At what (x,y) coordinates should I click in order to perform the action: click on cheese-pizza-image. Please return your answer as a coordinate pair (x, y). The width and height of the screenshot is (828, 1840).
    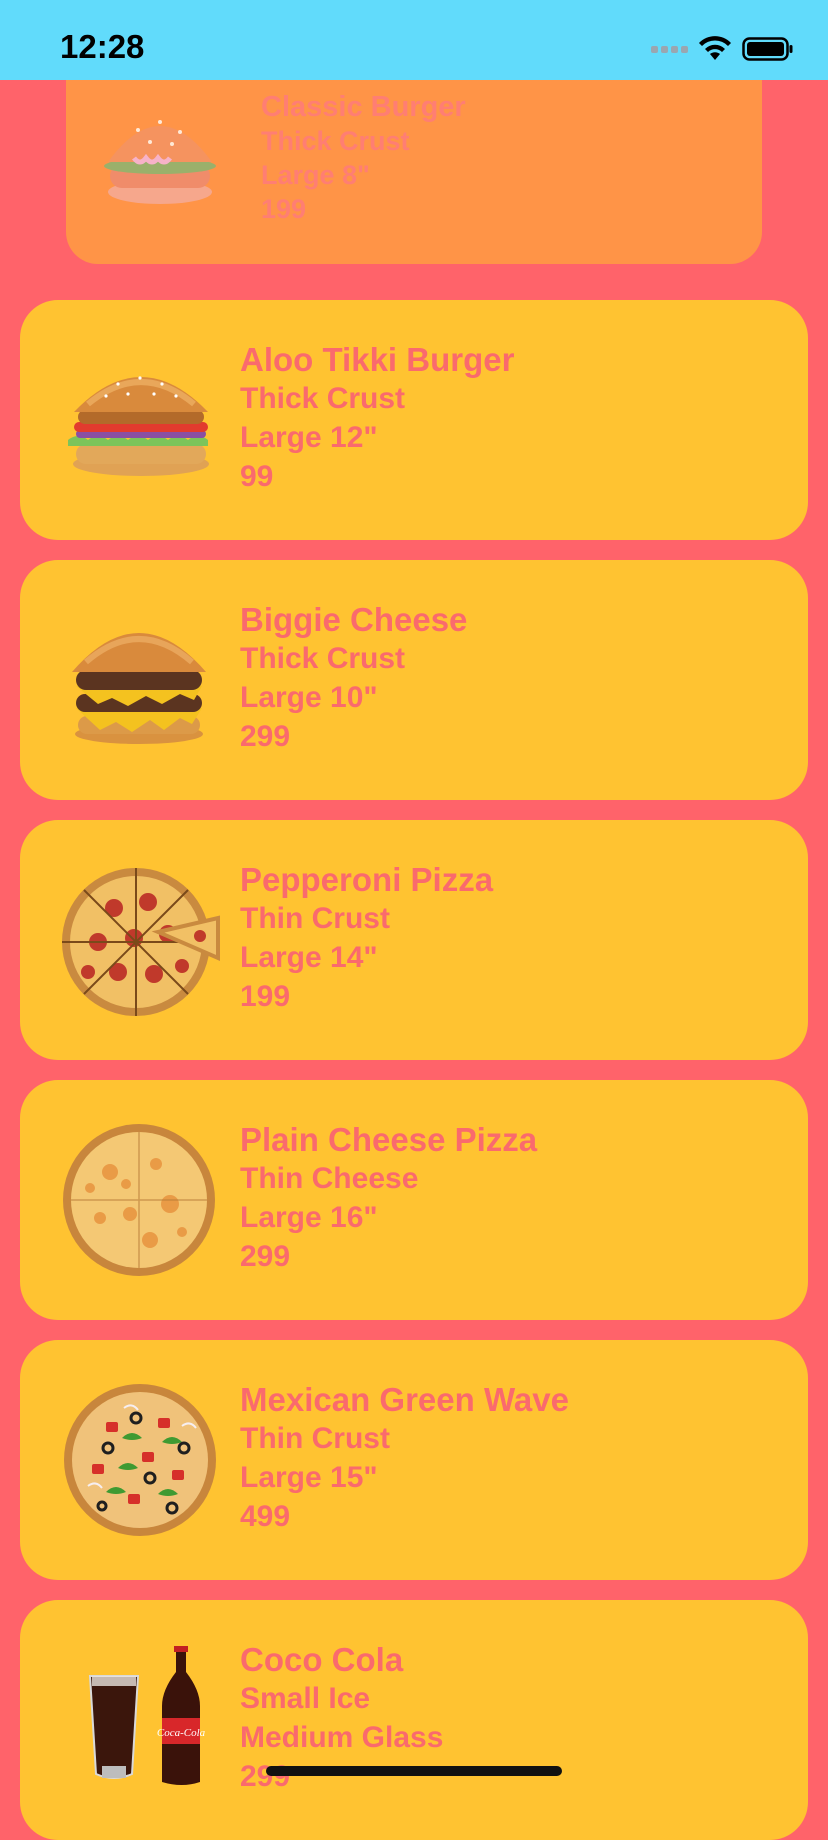
    Looking at the image, I should click on (139, 1202).